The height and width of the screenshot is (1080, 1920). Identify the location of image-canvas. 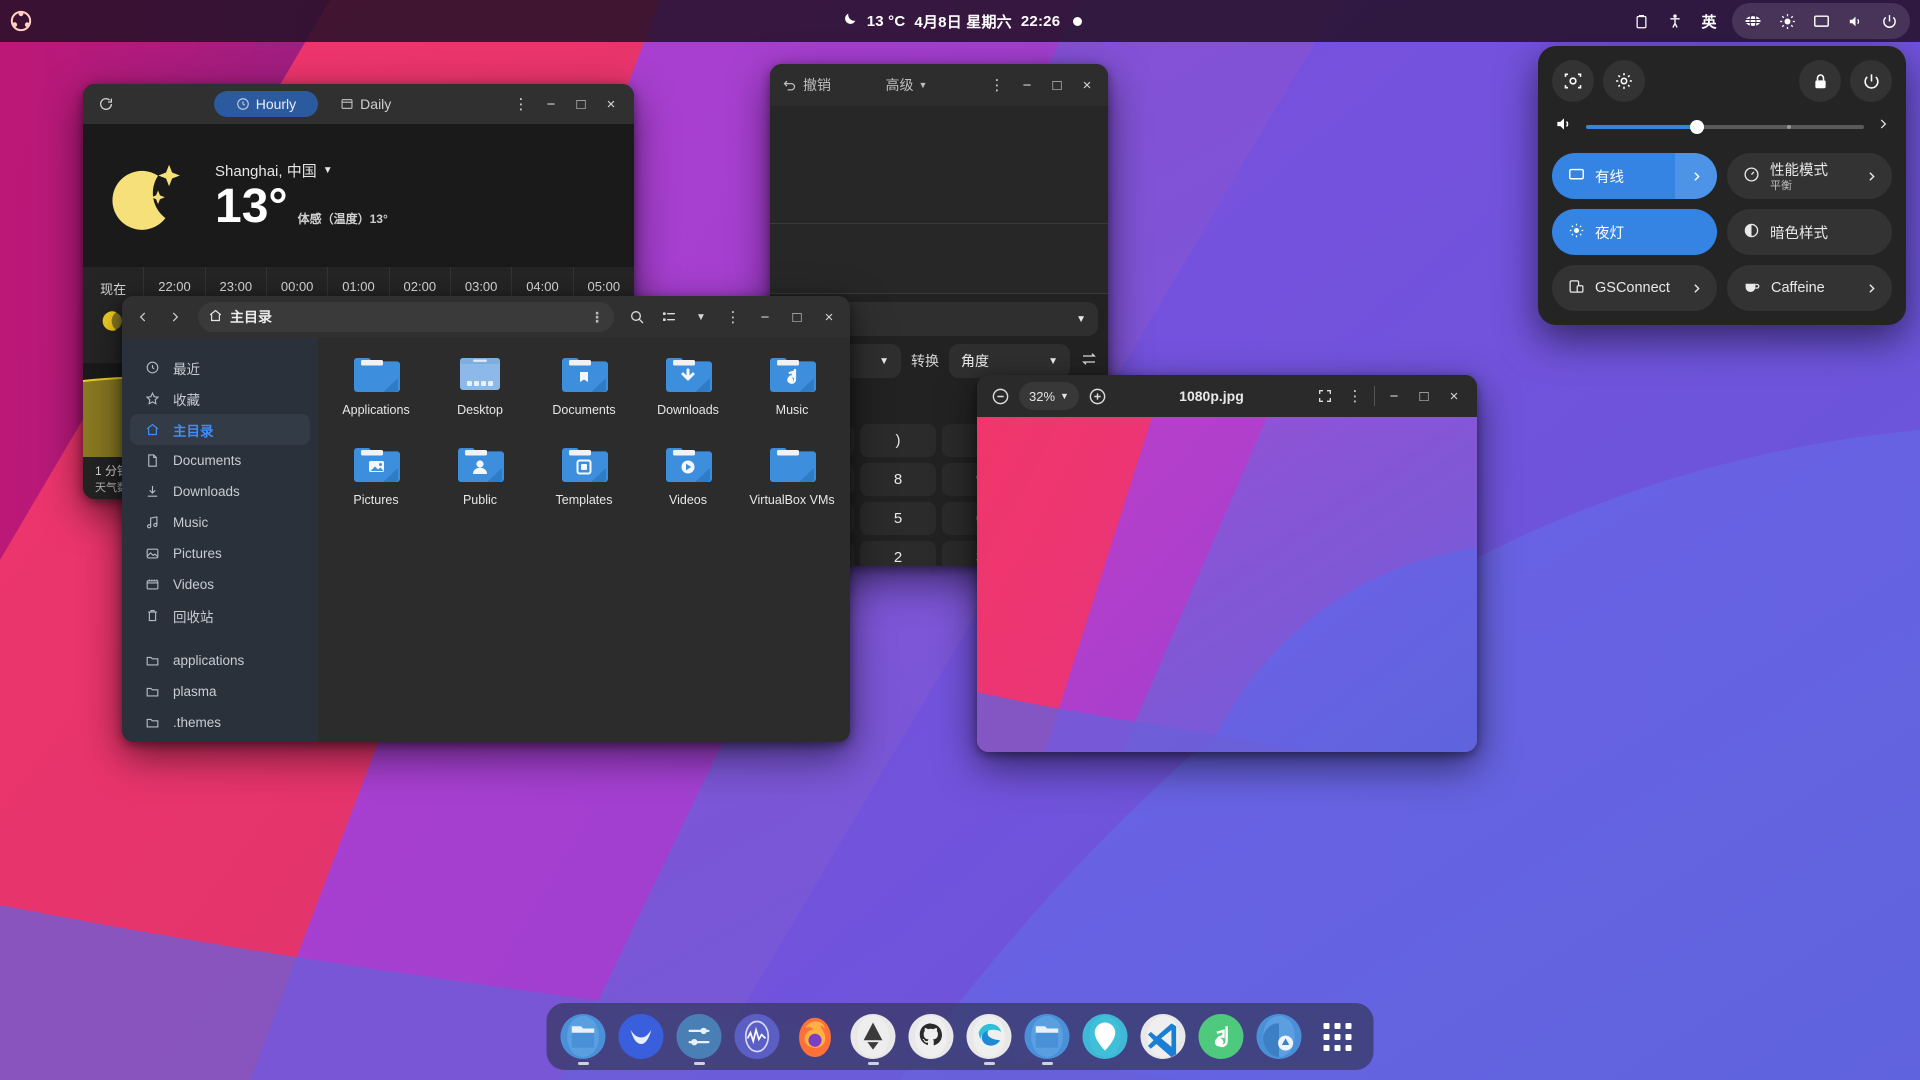
(1227, 584).